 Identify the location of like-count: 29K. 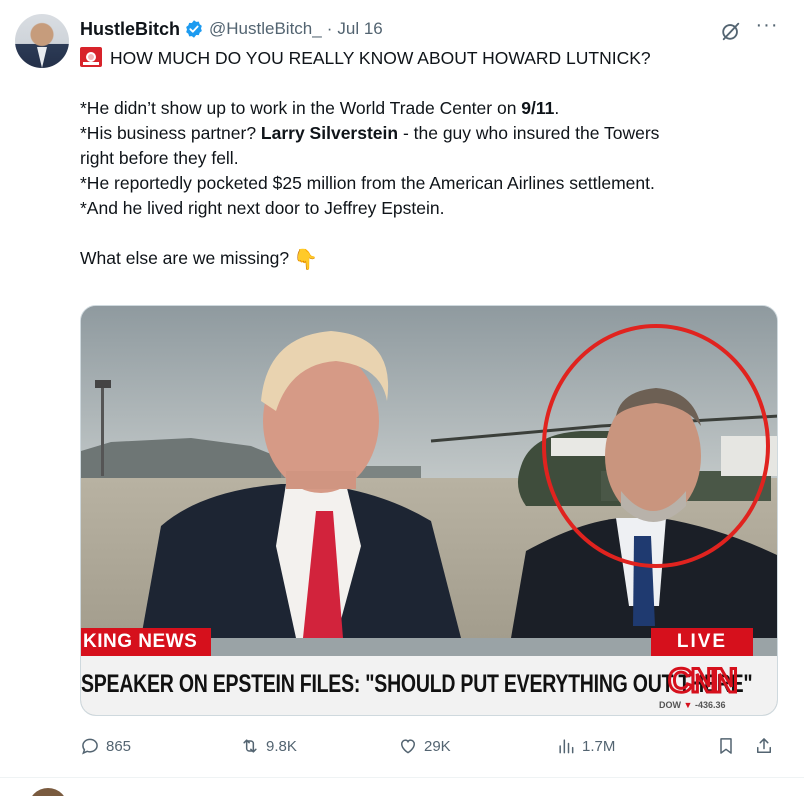
(437, 746).